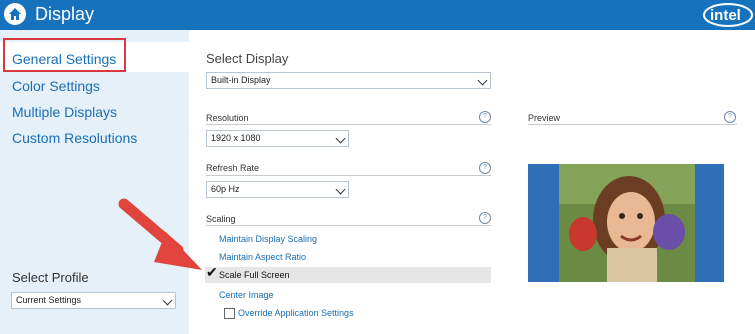  What do you see at coordinates (221, 219) in the screenshot?
I see `scaling-label: Scaling` at bounding box center [221, 219].